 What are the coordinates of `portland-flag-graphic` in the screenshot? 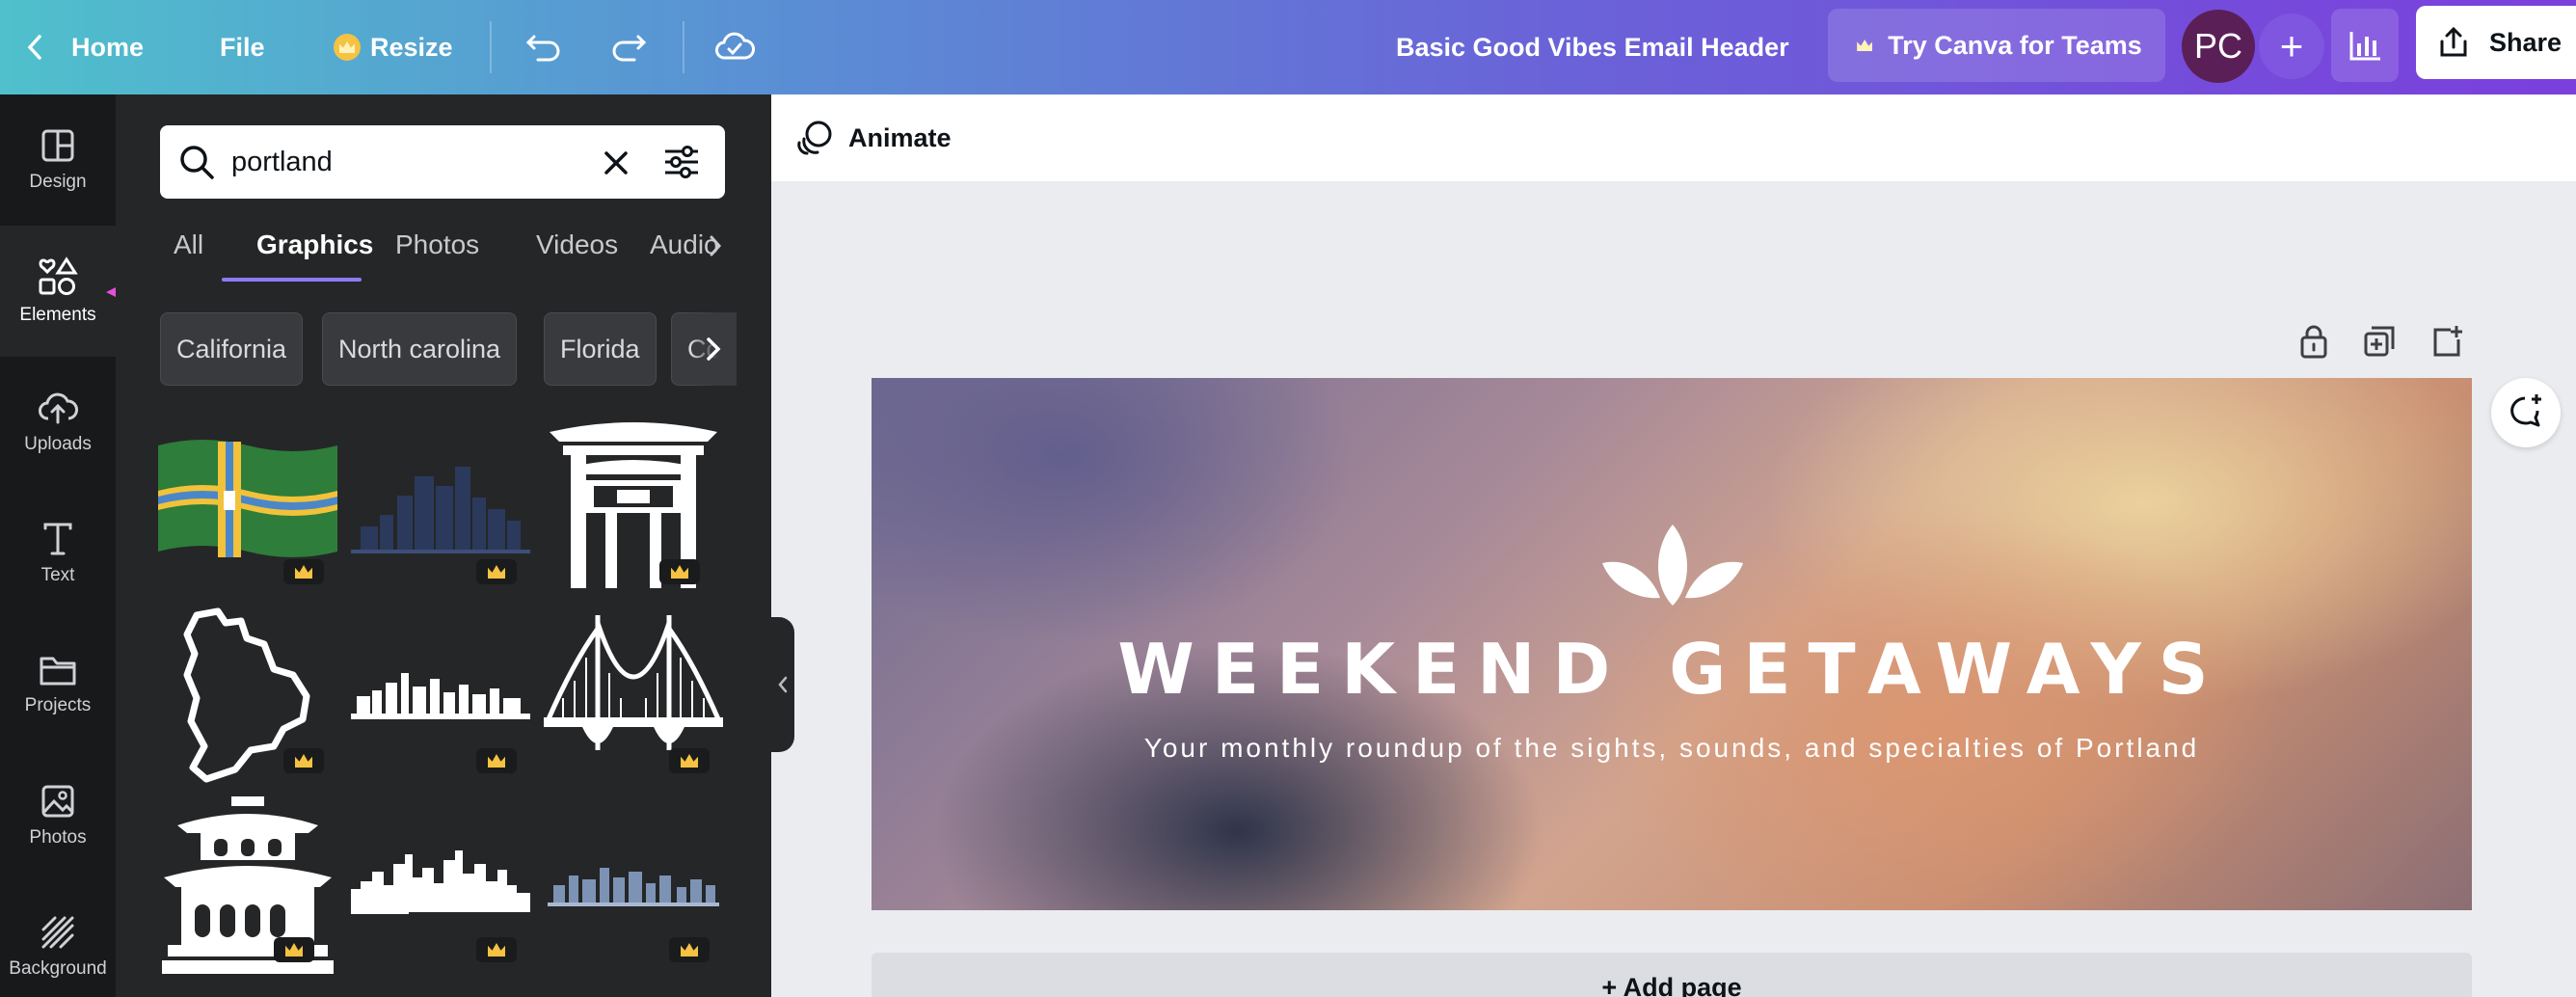 It's located at (248, 498).